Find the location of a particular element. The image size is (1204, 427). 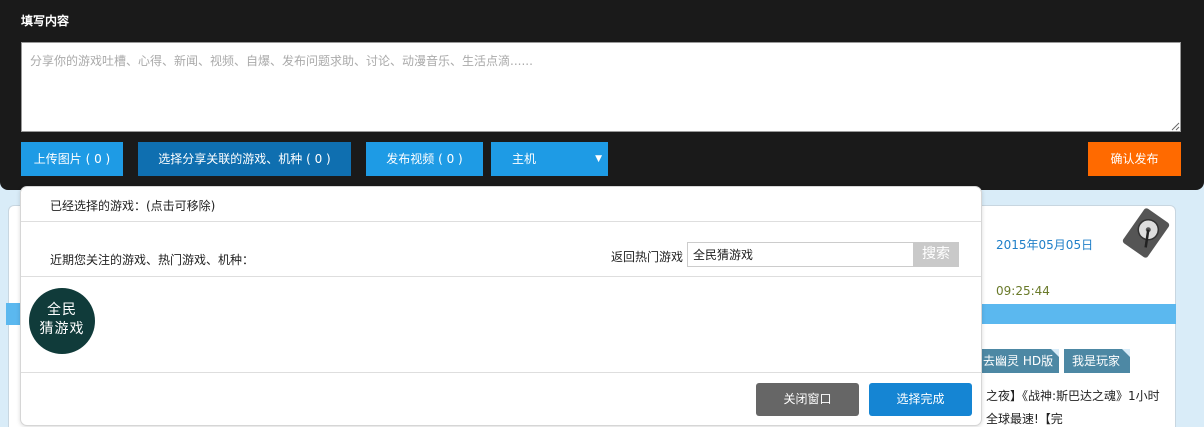

publish-button: 确认发布 is located at coordinates (1134, 159).